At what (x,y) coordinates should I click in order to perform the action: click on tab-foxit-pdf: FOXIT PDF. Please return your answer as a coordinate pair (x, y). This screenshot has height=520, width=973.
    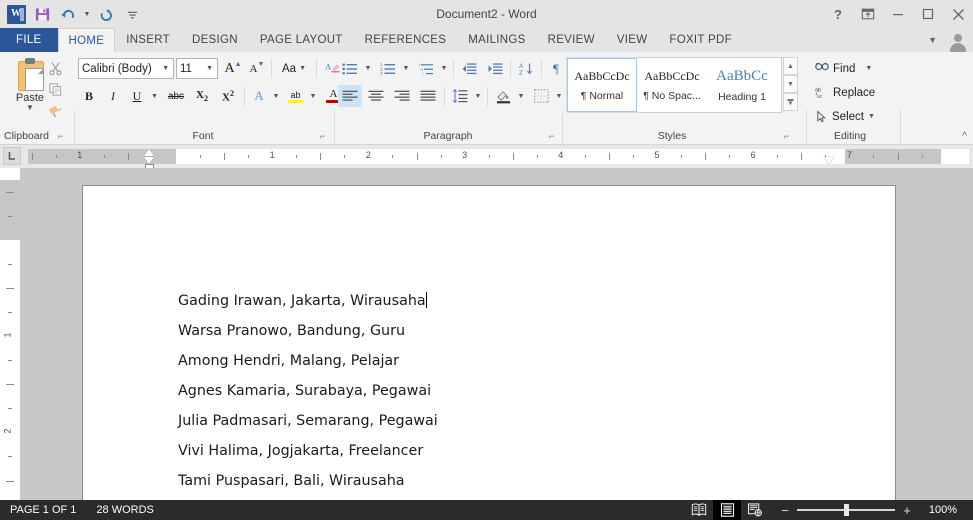
    Looking at the image, I should click on (700, 40).